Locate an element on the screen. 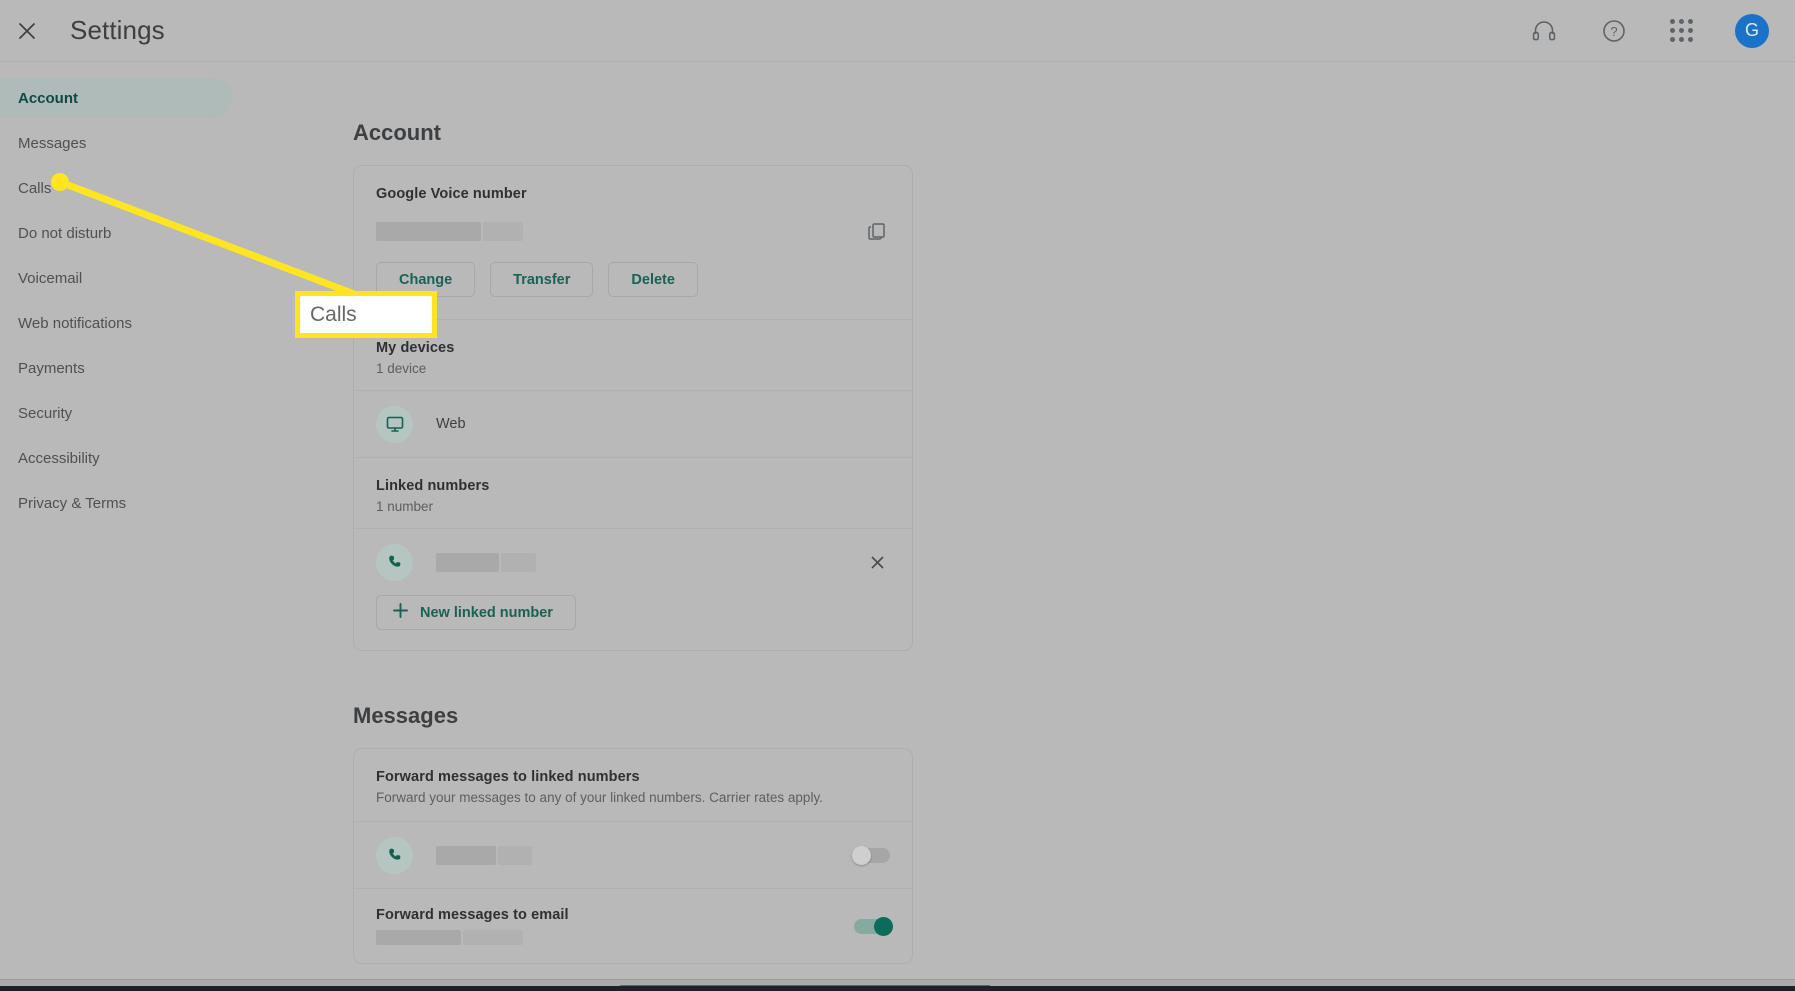 The width and height of the screenshot is (1795, 991). my-devices-title: My devices is located at coordinates (415, 348).